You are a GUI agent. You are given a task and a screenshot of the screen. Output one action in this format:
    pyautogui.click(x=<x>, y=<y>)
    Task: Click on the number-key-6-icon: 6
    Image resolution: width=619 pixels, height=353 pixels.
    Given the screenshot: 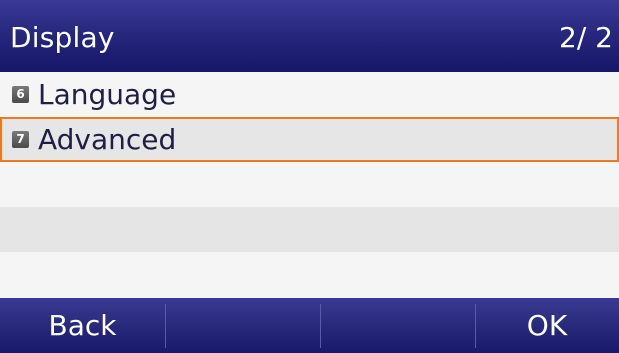 What is the action you would take?
    pyautogui.click(x=20, y=94)
    